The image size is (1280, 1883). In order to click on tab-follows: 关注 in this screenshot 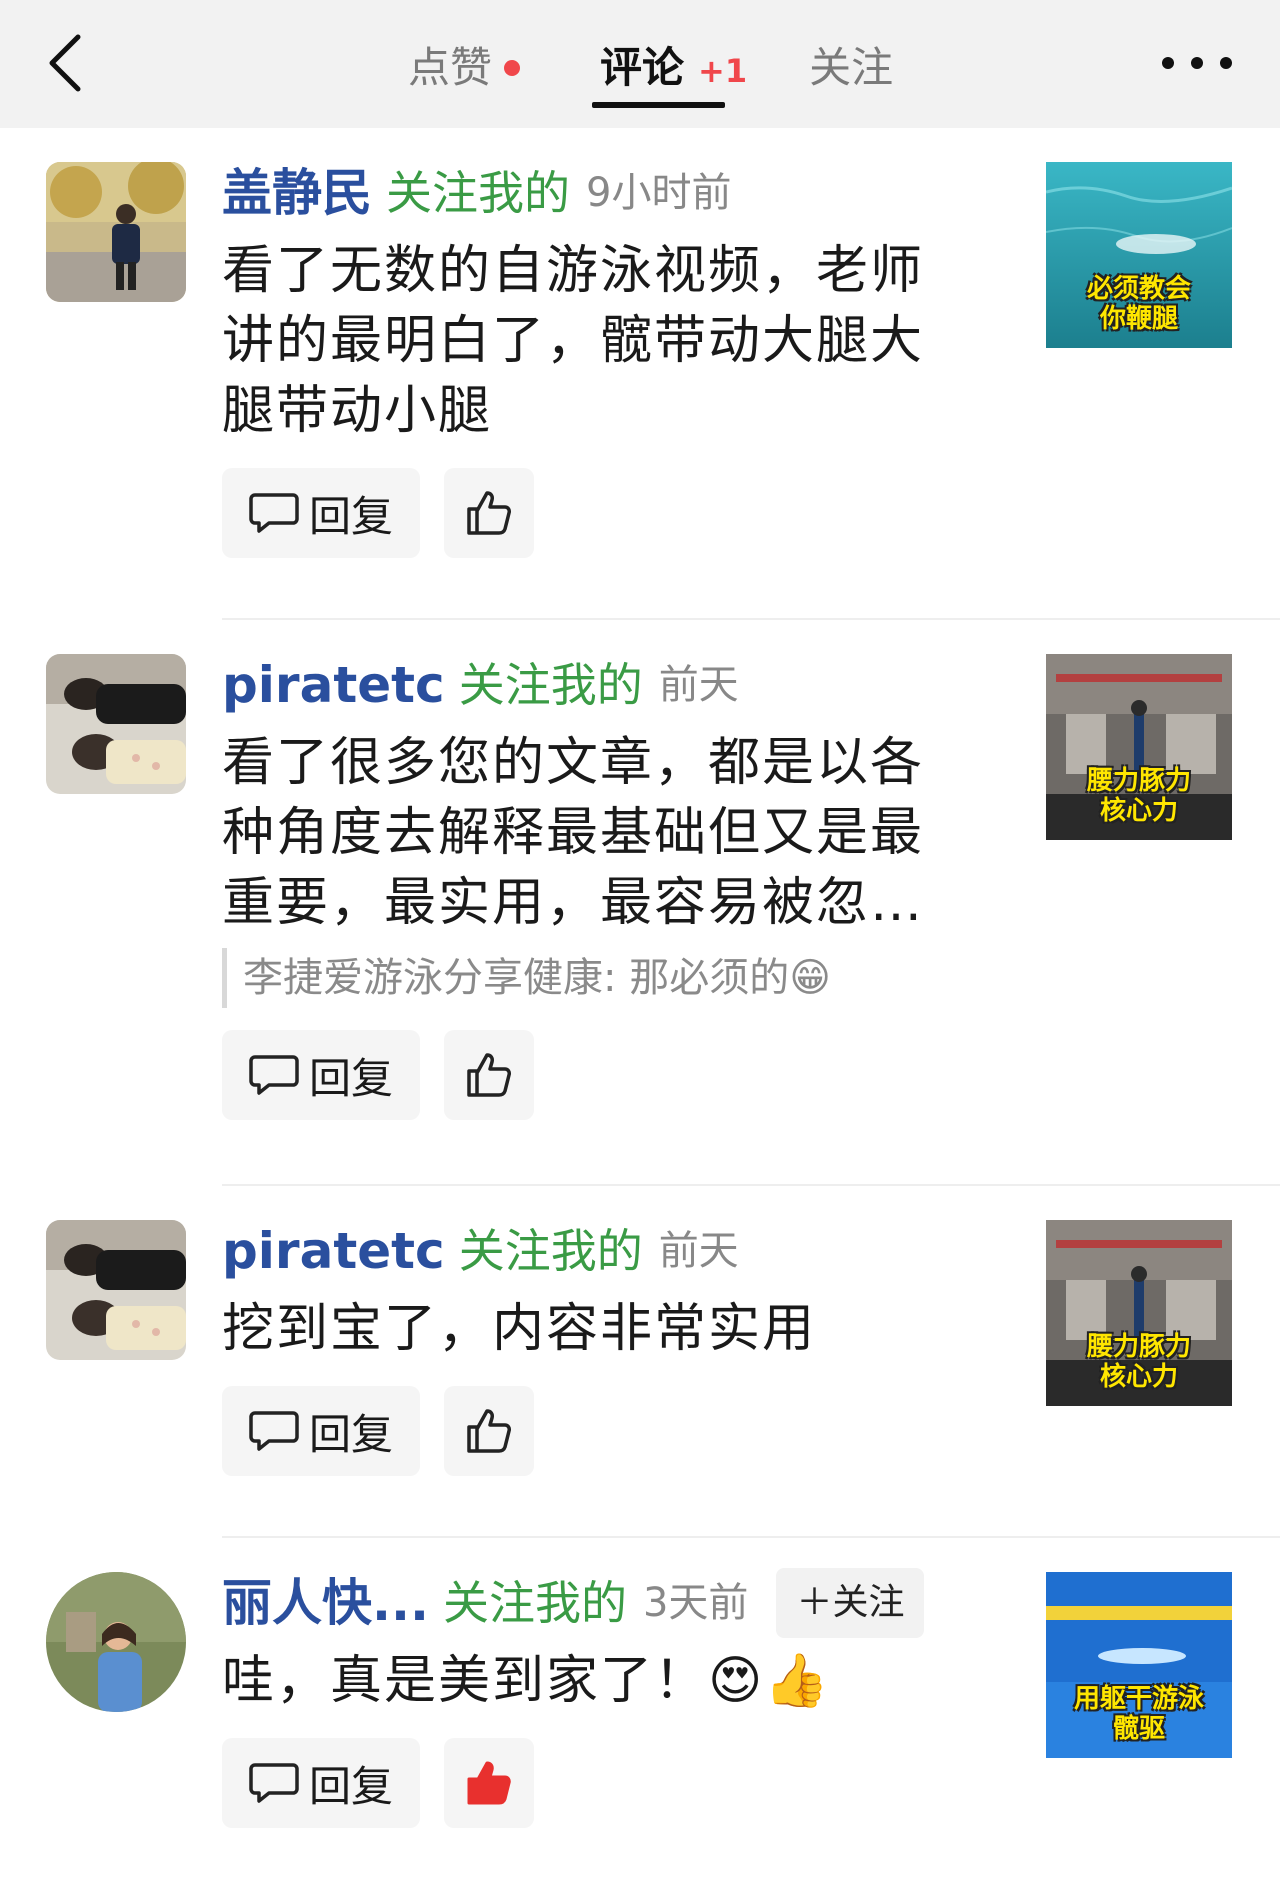, I will do `click(851, 68)`.